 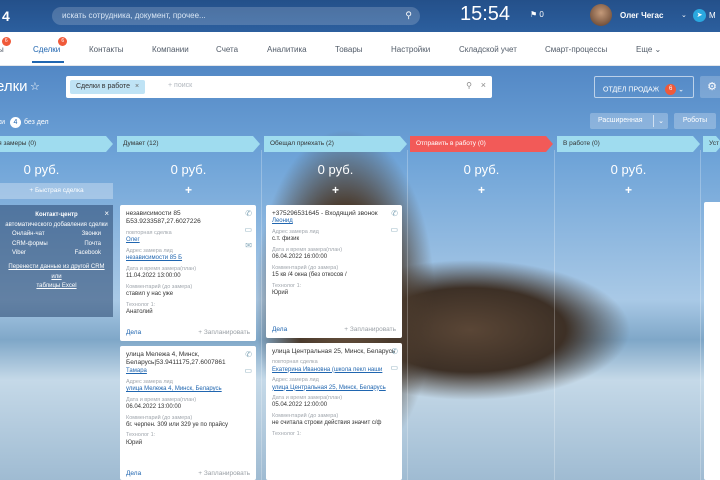 I want to click on flag-indicator: ⚑ 0, so click(x=537, y=14).